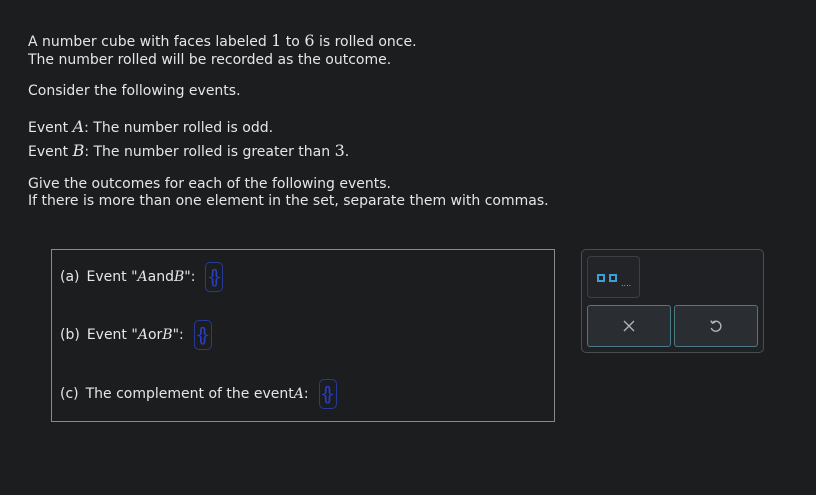 The width and height of the screenshot is (816, 495). I want to click on part-b-set-input, so click(202, 335).